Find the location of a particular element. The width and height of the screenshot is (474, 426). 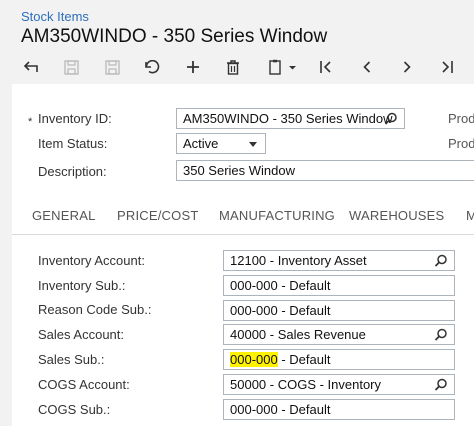

reason-code-sub-label: Reason Code Sub.: is located at coordinates (95, 309).